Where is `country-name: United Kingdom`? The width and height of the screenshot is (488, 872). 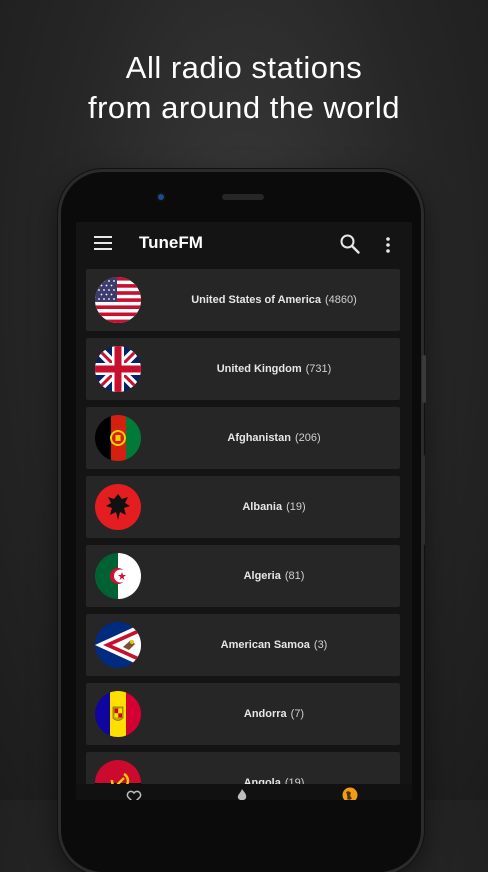 country-name: United Kingdom is located at coordinates (259, 369).